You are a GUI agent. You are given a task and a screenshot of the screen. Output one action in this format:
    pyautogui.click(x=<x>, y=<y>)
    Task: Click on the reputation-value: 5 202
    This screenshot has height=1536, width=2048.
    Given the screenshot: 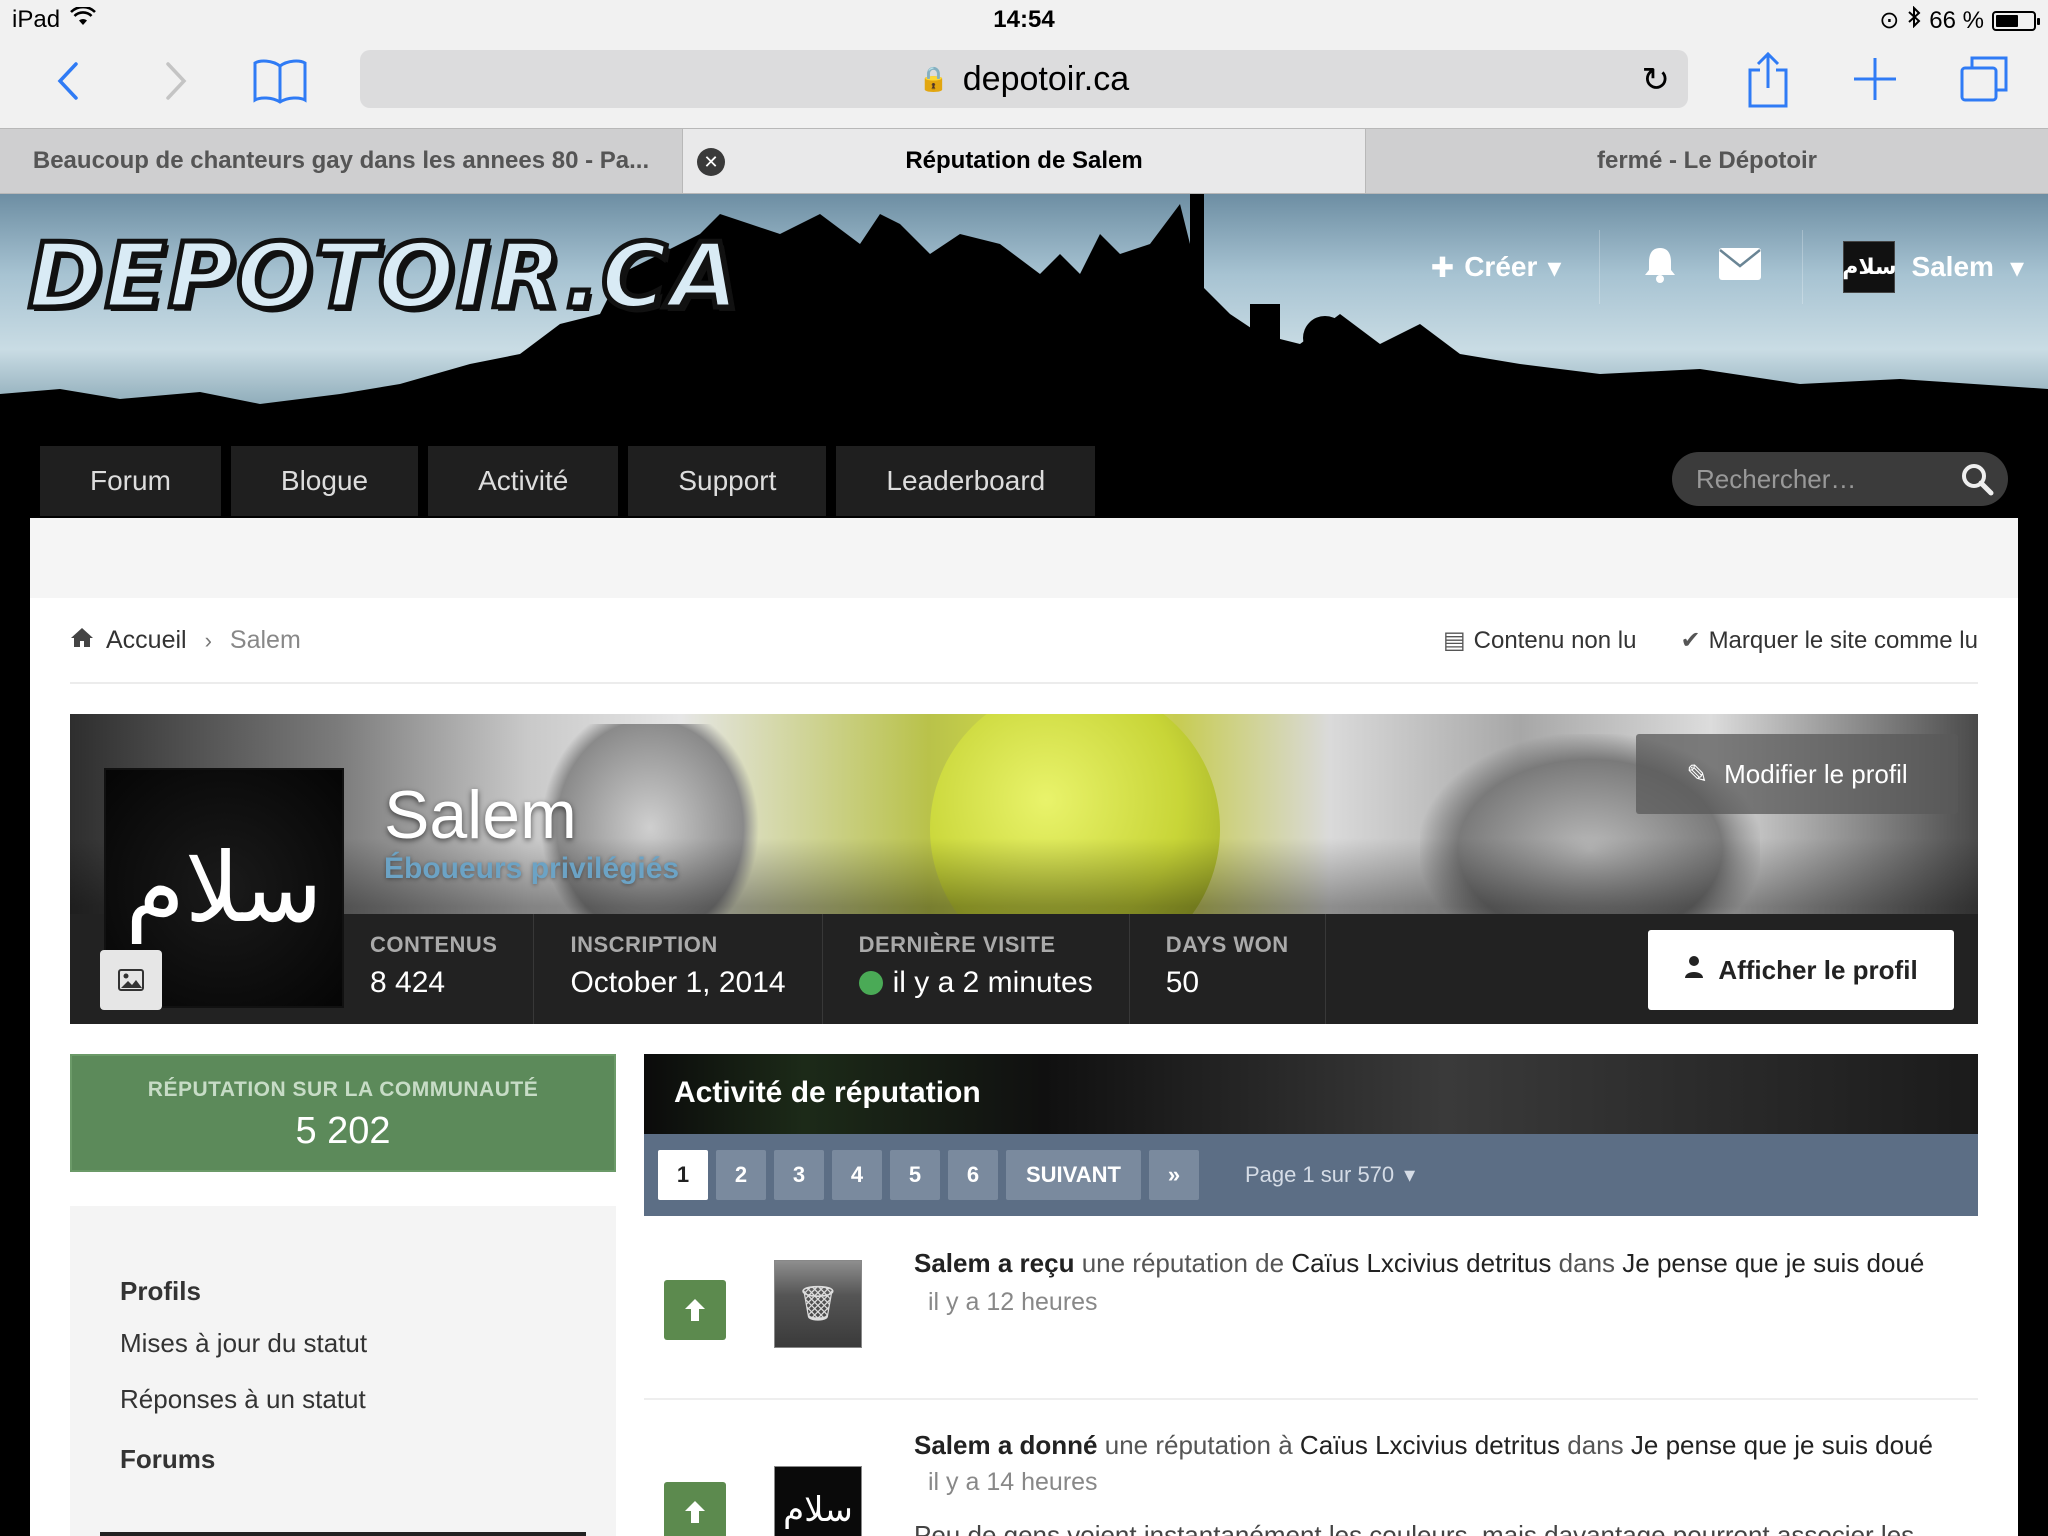 What is the action you would take?
    pyautogui.click(x=343, y=1131)
    